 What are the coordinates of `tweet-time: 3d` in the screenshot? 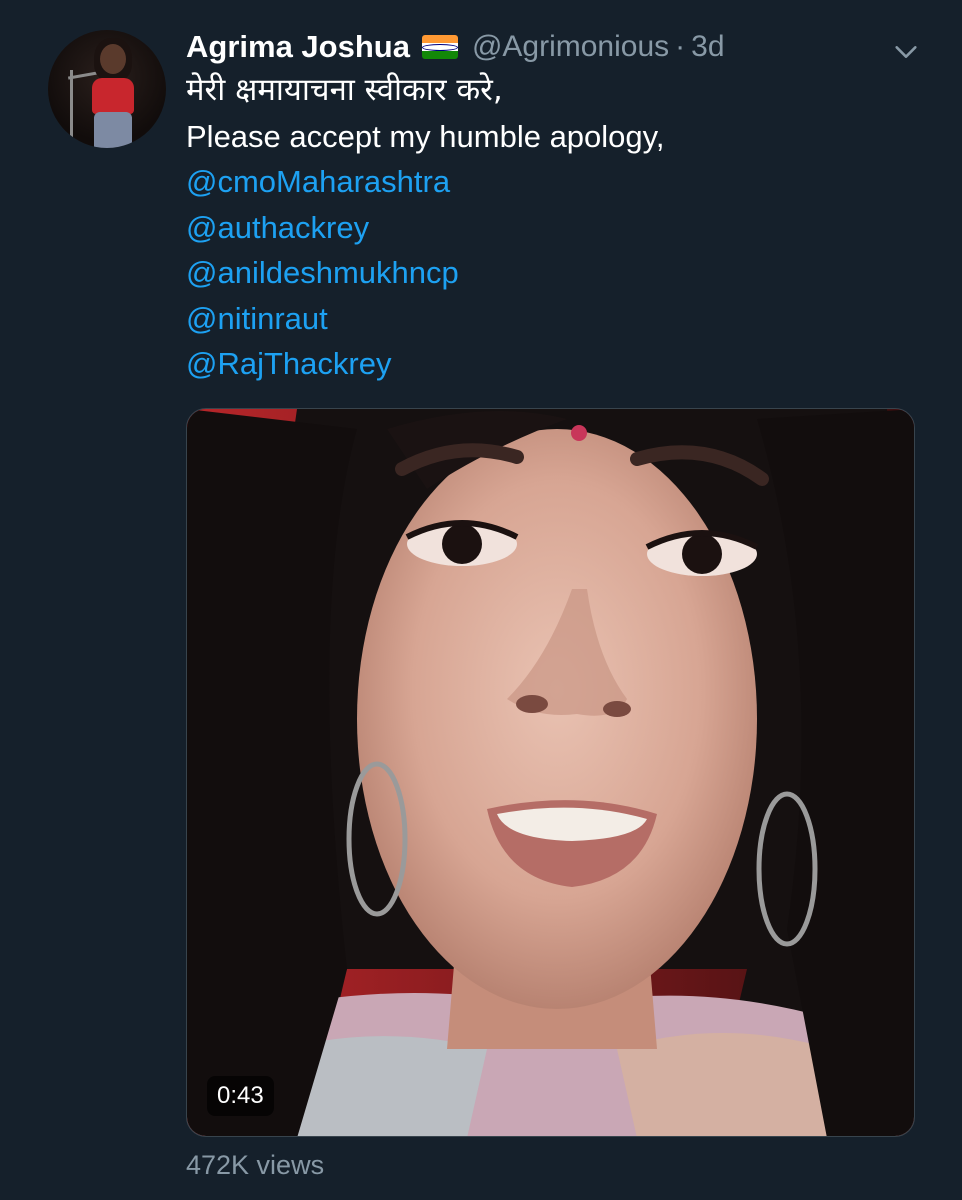 It's located at (707, 47).